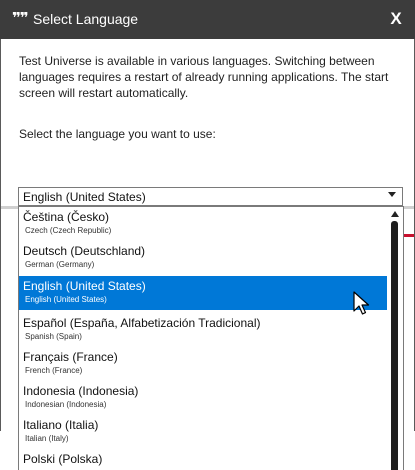 The image size is (415, 470). Describe the element at coordinates (81, 391) in the screenshot. I see `language-option-name: Indonesia (Indonesia)` at that location.